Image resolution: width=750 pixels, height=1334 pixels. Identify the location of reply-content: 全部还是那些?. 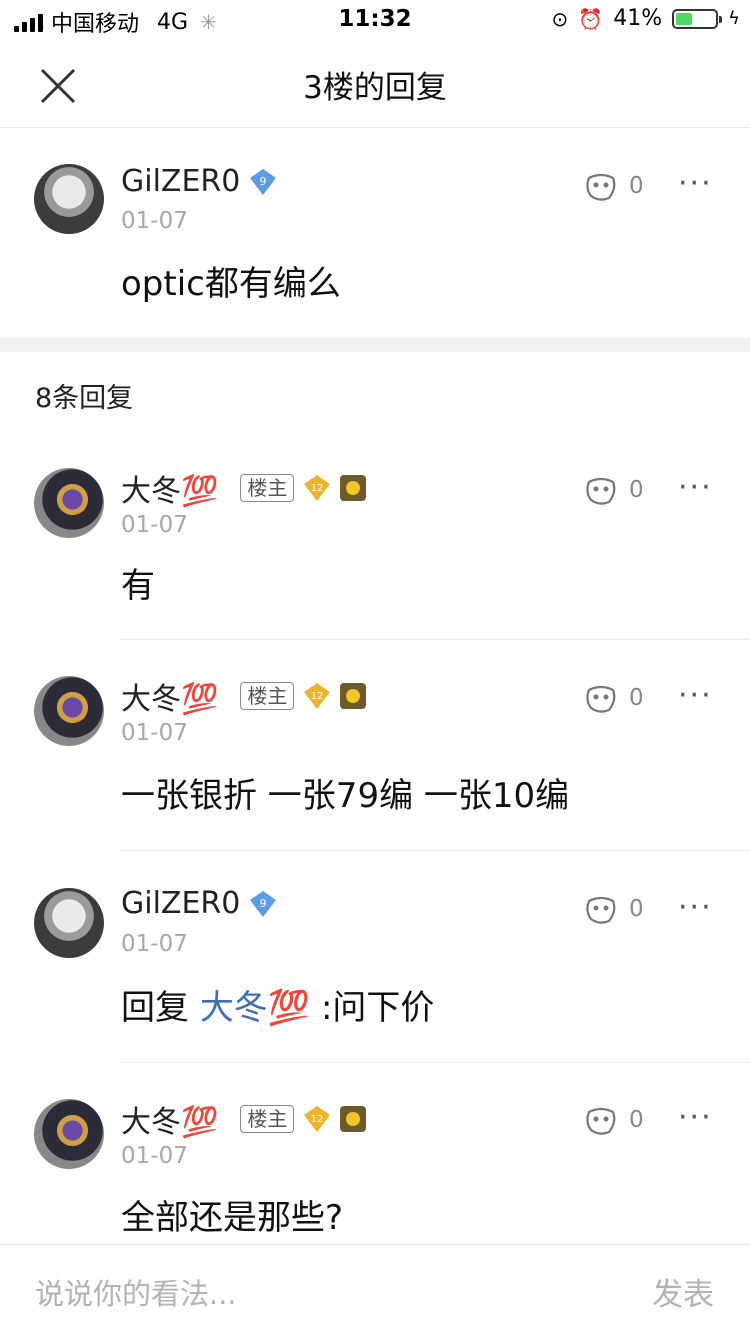
(232, 1218).